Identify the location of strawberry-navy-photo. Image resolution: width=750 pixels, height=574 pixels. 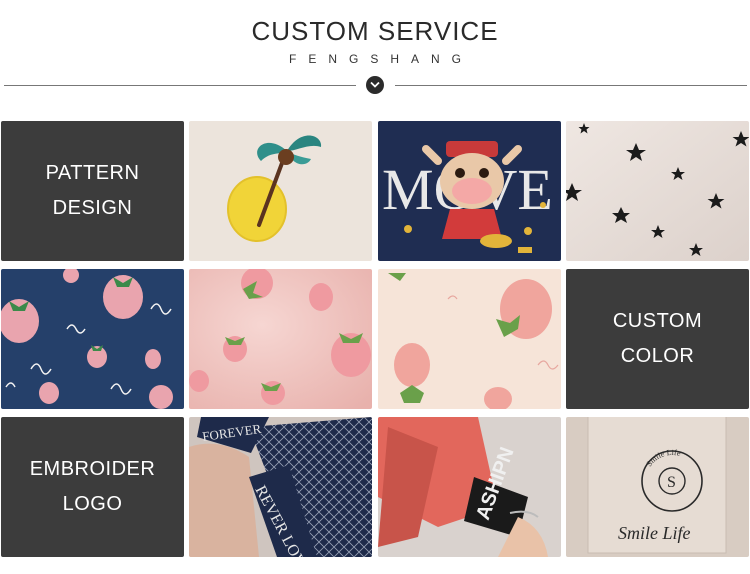
(92, 339).